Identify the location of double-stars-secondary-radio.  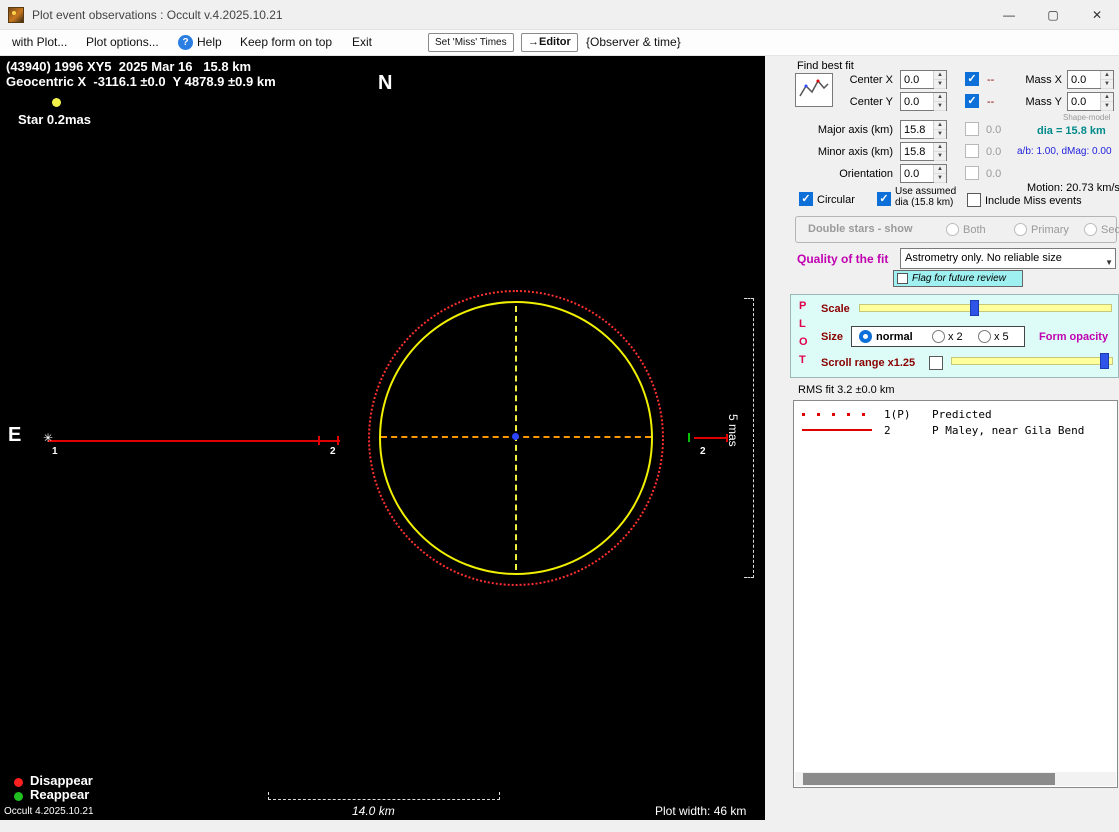
(1090, 229).